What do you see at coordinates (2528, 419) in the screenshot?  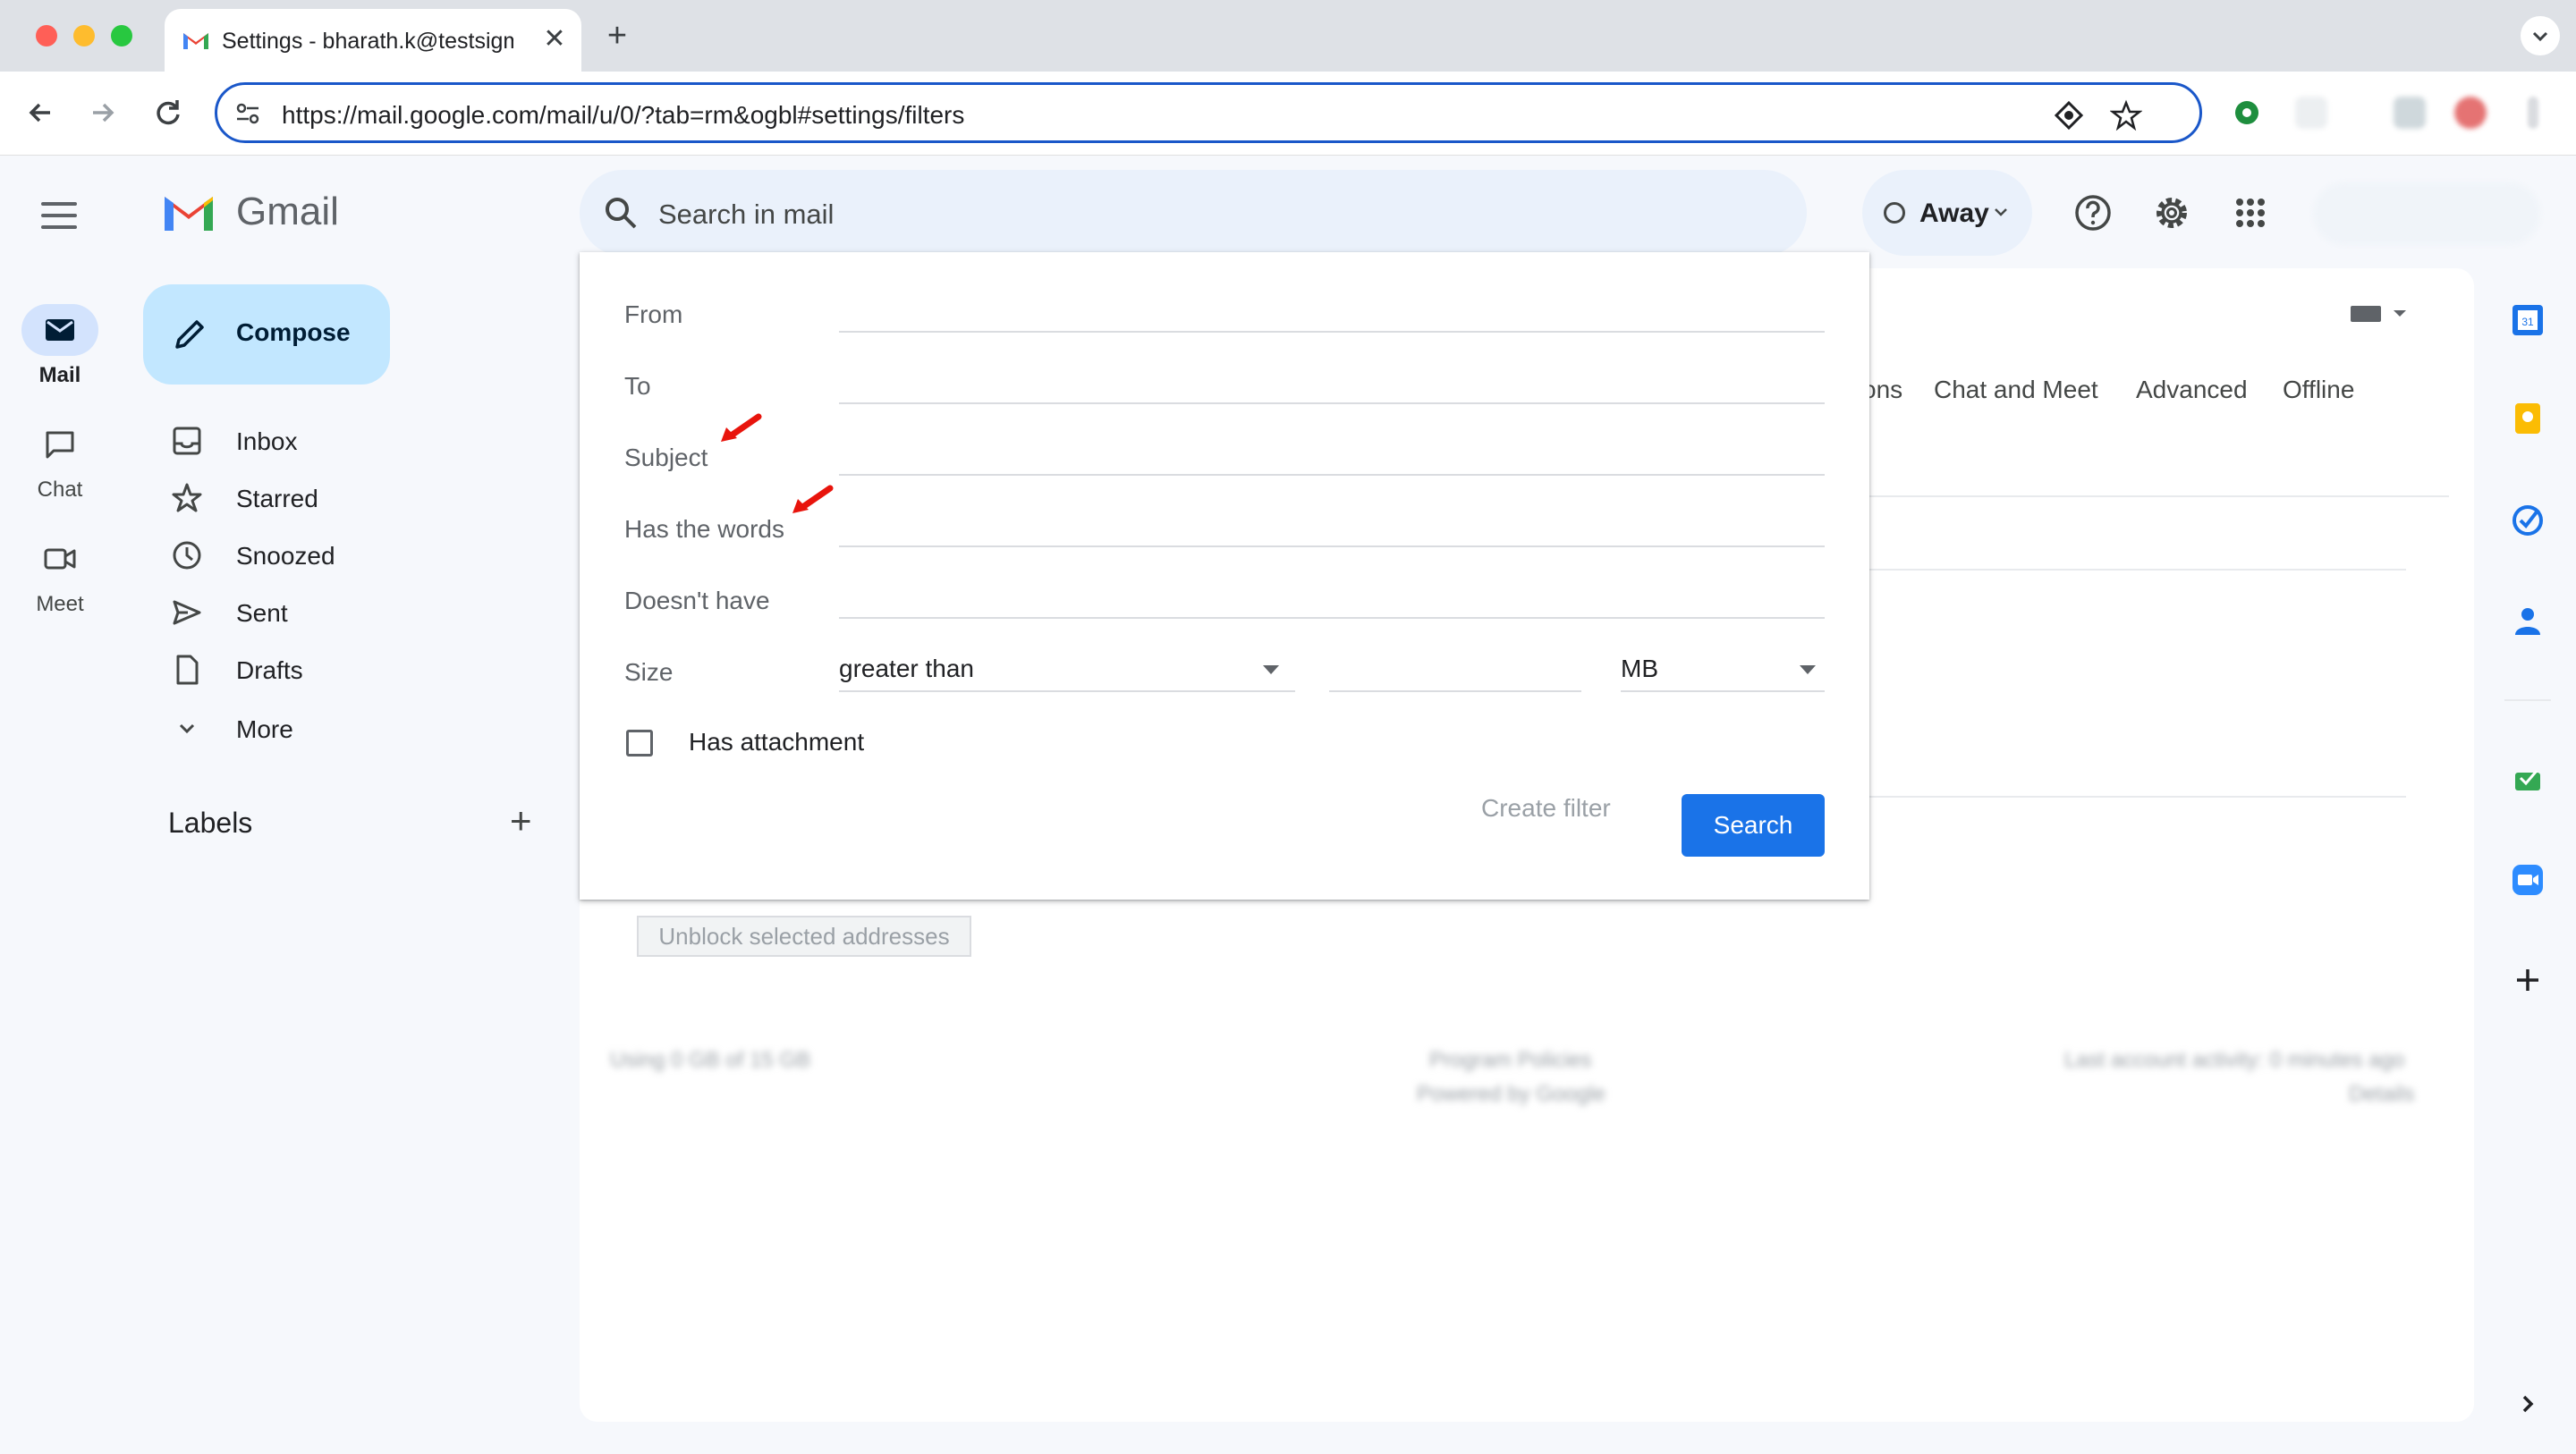 I see `keep-icon` at bounding box center [2528, 419].